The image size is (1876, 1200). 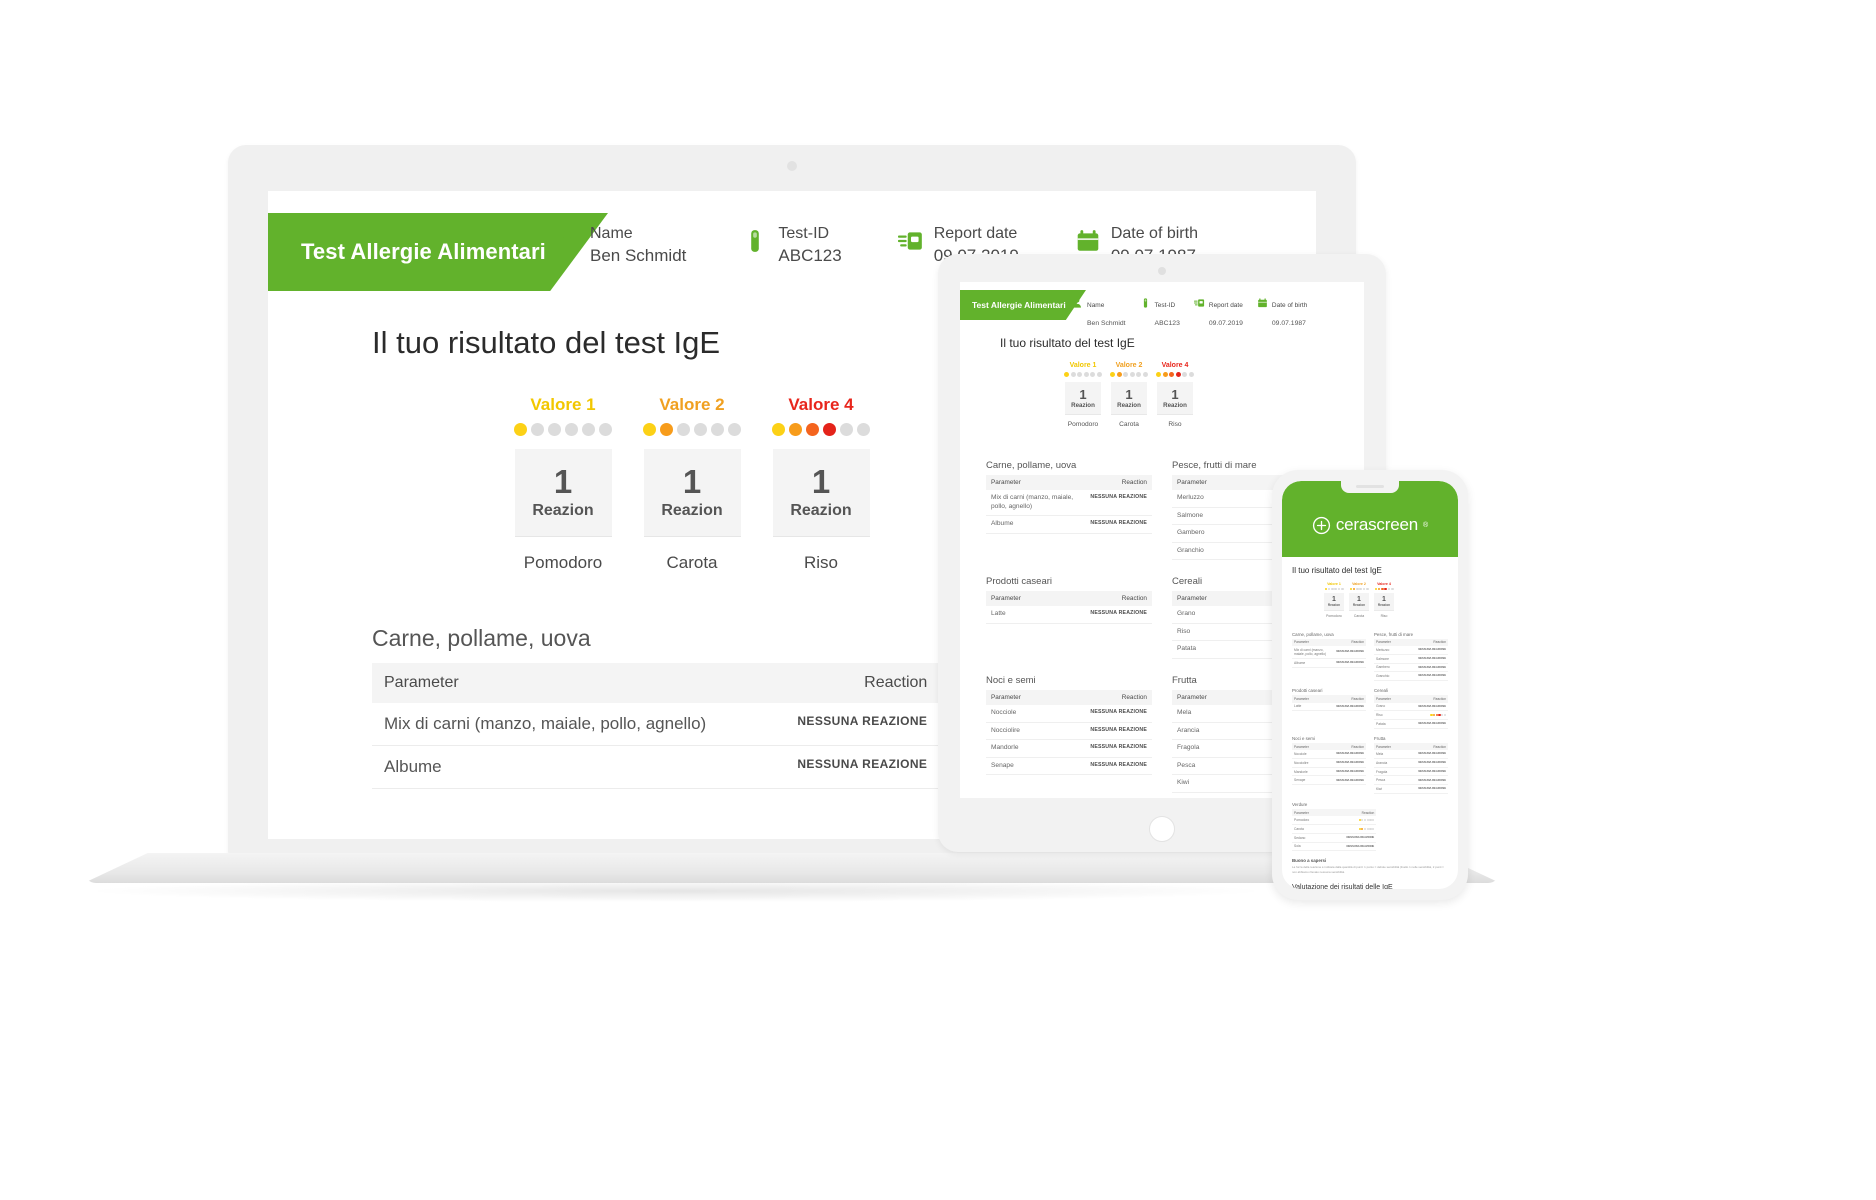 I want to click on table-row: Nocciolire NESSUNA REAZIONE, so click(x=1069, y=731).